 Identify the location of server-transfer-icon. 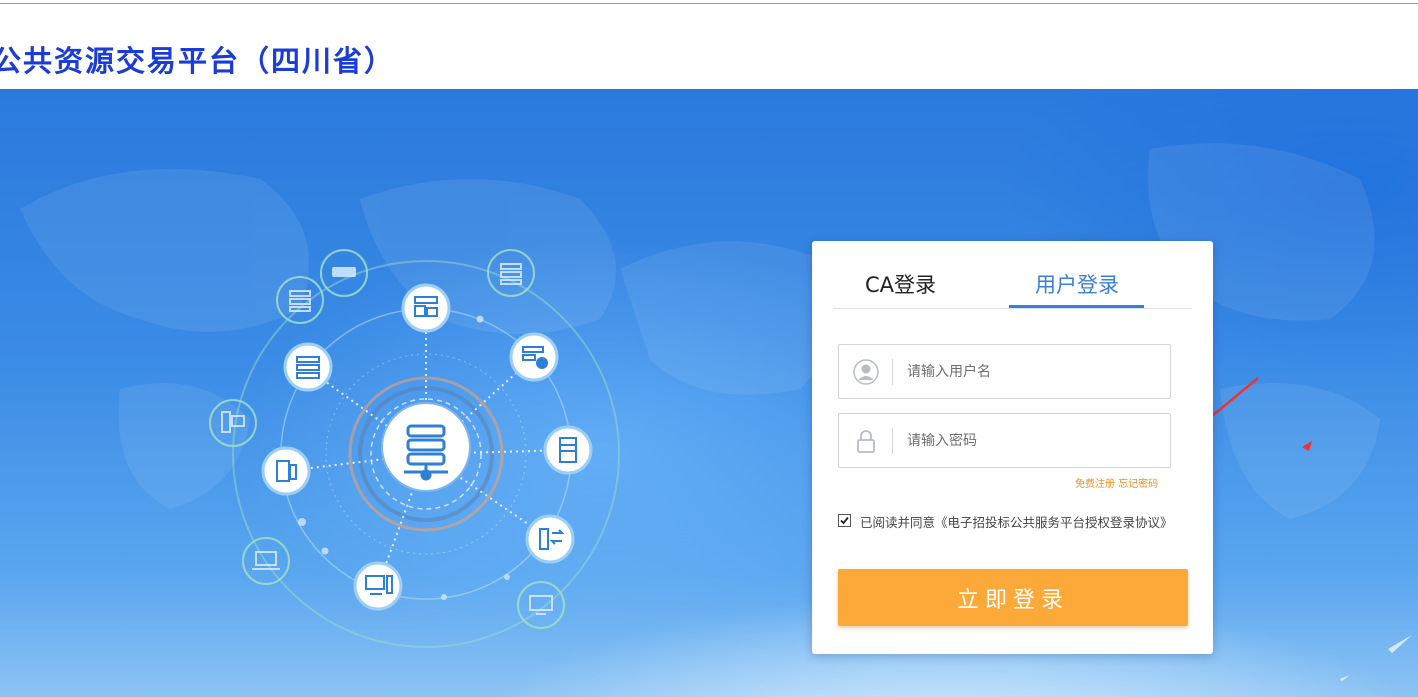
(550, 539).